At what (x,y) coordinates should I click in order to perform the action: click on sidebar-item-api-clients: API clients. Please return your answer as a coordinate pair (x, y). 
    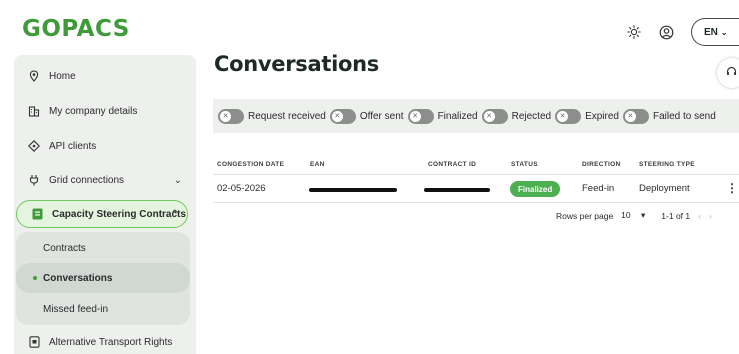
    Looking at the image, I should click on (105, 146).